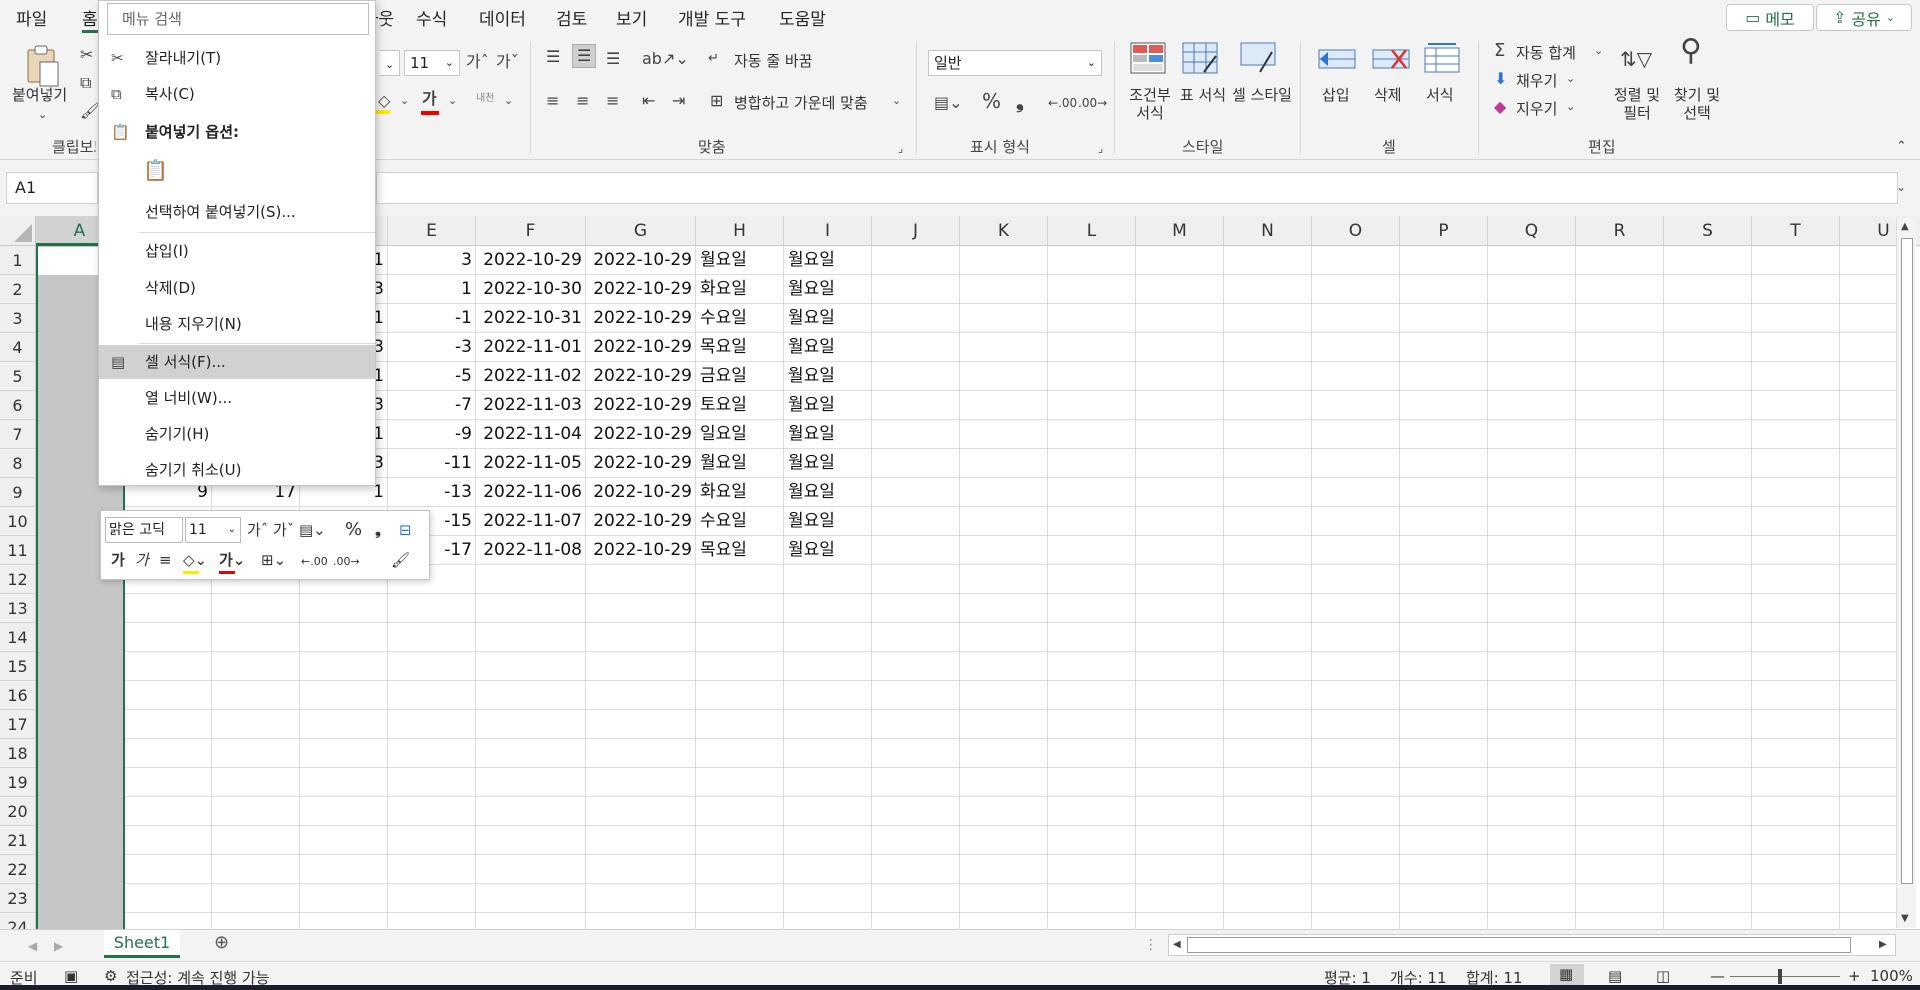 Image resolution: width=1920 pixels, height=990 pixels. What do you see at coordinates (1150, 104) in the screenshot?
I see `conditional-format-button: 조건부 서식` at bounding box center [1150, 104].